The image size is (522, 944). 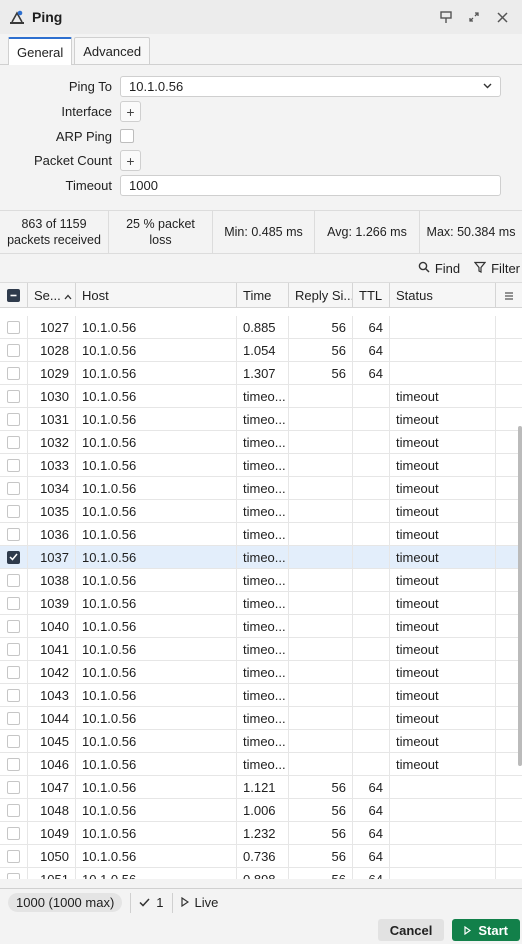 I want to click on add-interface-button: +, so click(x=130, y=111).